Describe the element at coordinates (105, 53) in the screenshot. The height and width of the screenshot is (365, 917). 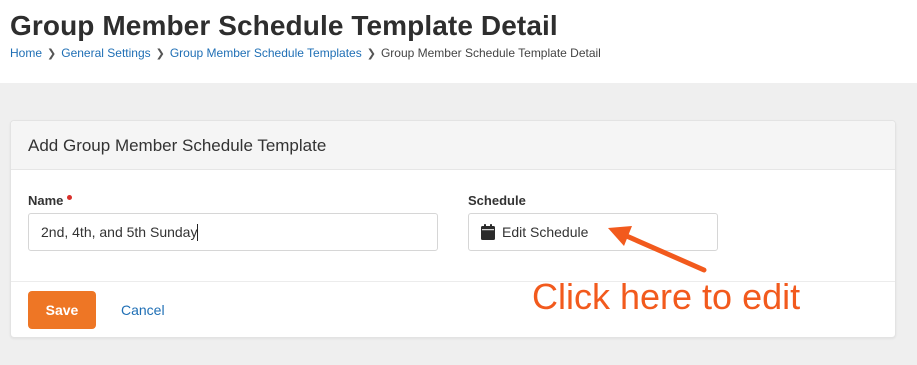
I see `breadcrumb-general-settings: General Settings` at that location.